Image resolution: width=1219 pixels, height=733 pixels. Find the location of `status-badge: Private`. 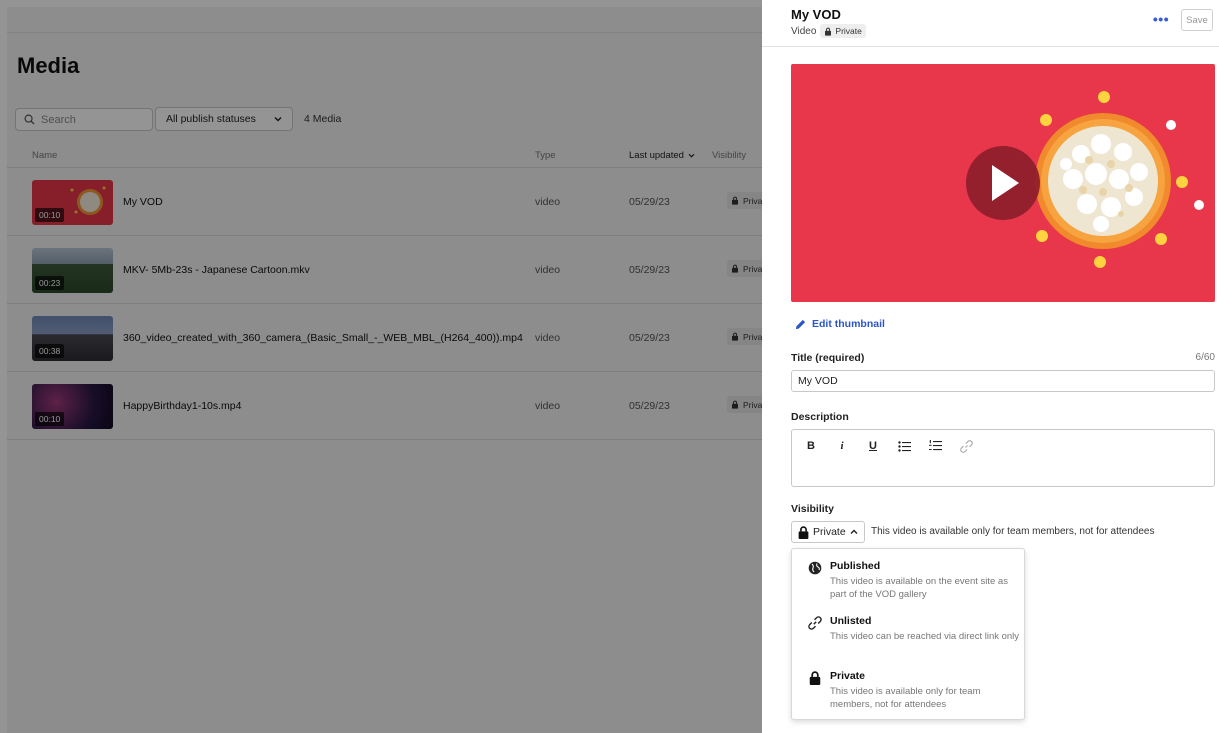

status-badge: Private is located at coordinates (843, 31).